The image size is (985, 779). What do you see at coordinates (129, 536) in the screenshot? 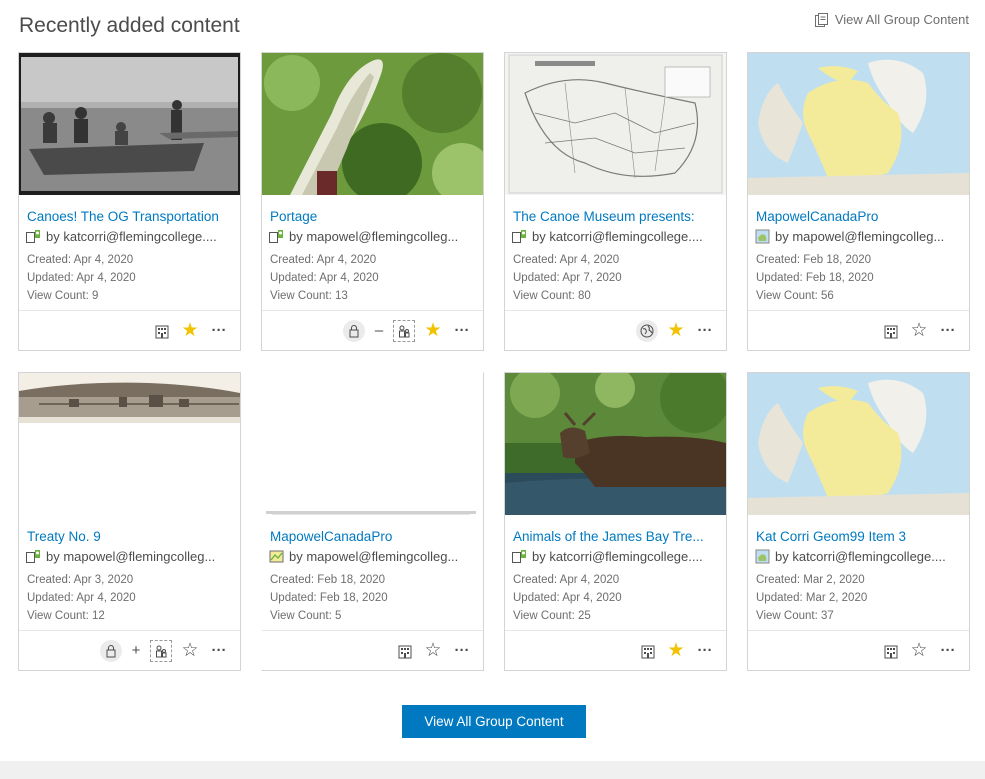
I see `card-title-link: Treaty No. 9` at bounding box center [129, 536].